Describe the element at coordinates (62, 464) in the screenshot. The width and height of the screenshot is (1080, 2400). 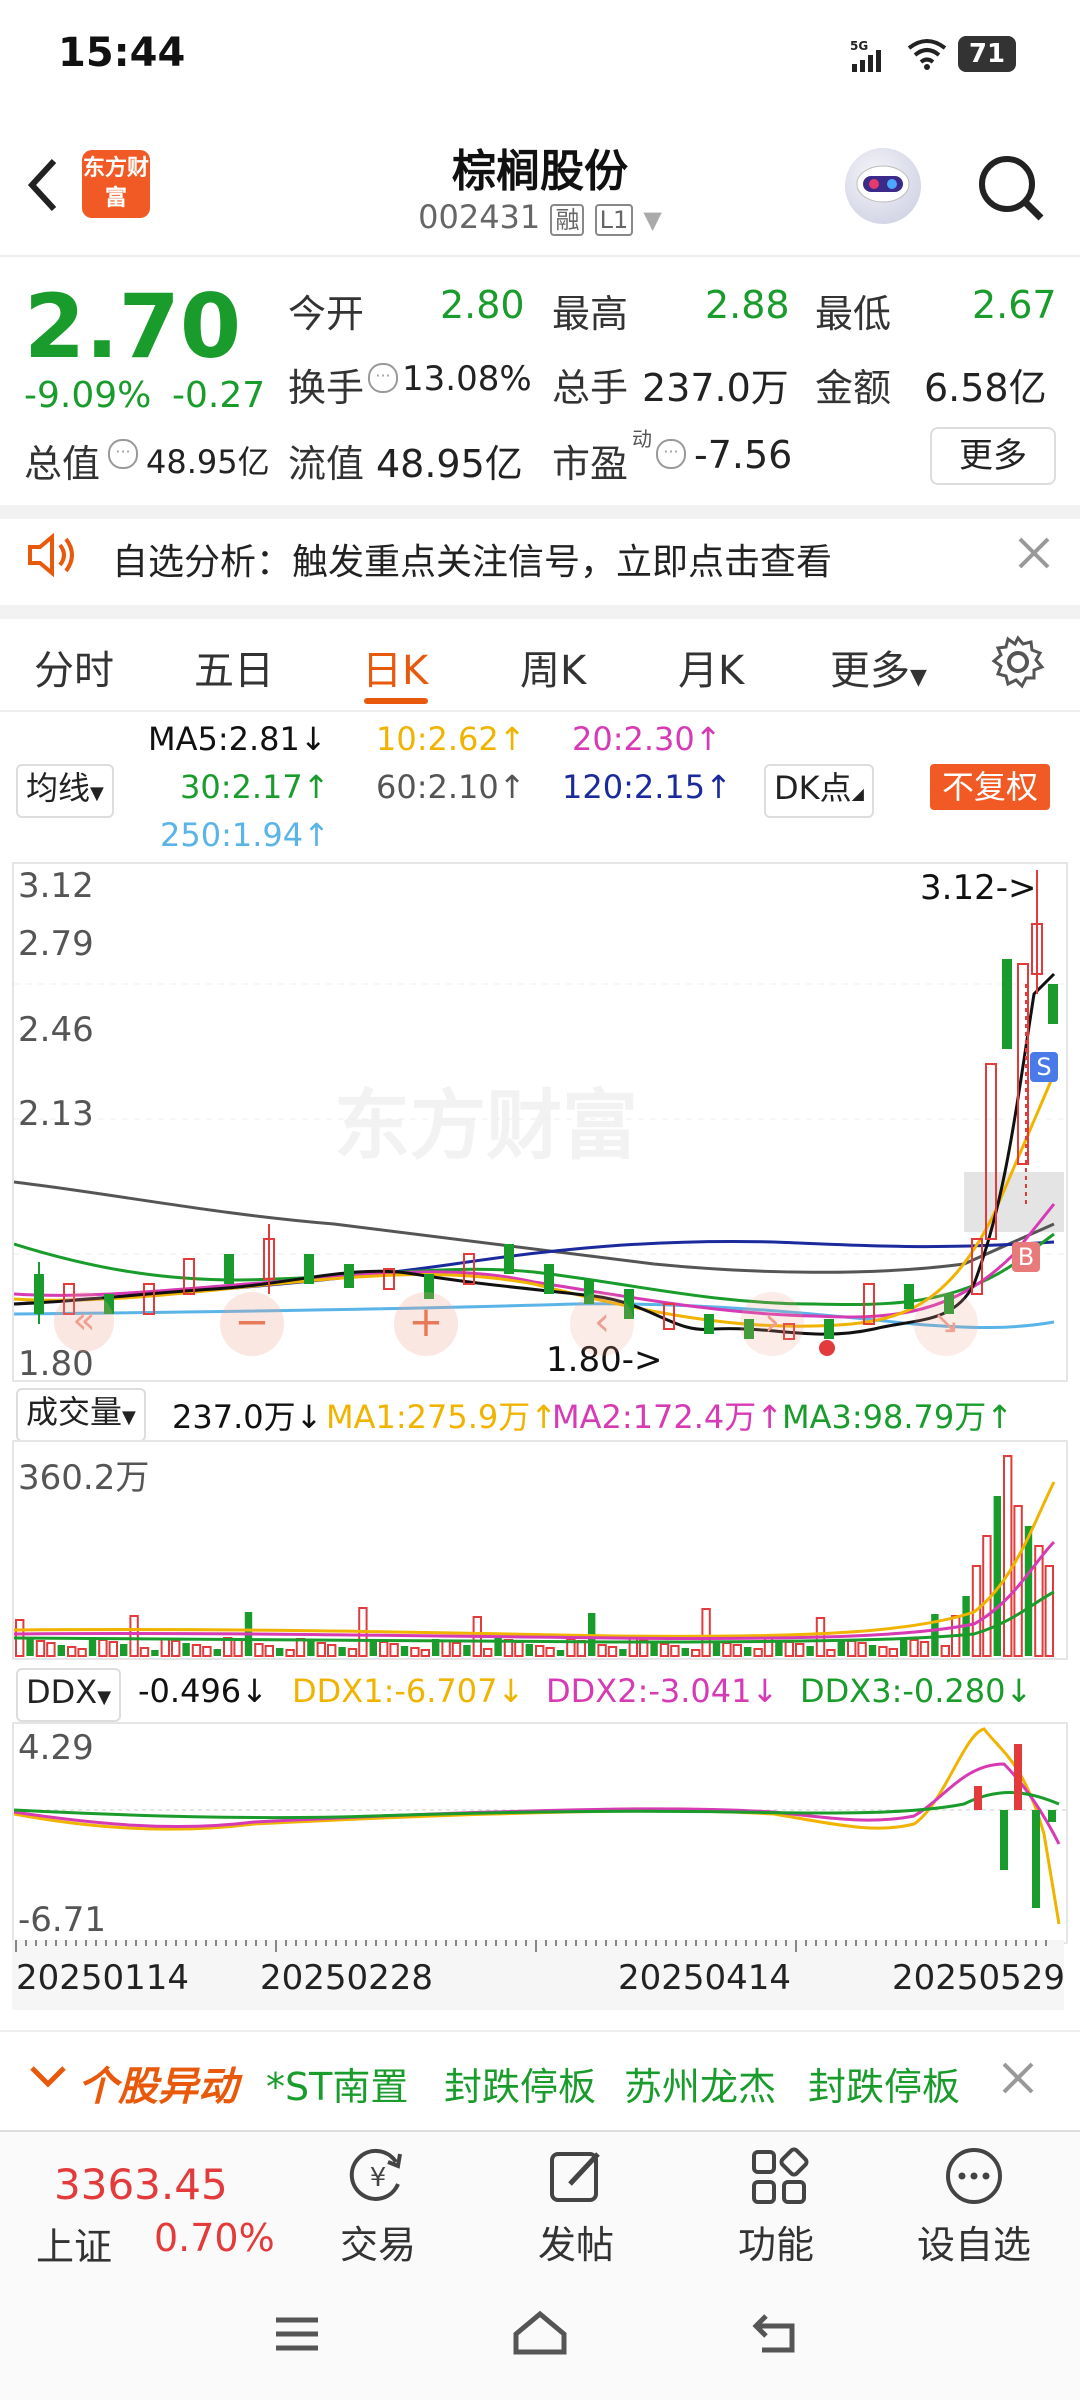
I see `mktcap-label: 总值` at that location.